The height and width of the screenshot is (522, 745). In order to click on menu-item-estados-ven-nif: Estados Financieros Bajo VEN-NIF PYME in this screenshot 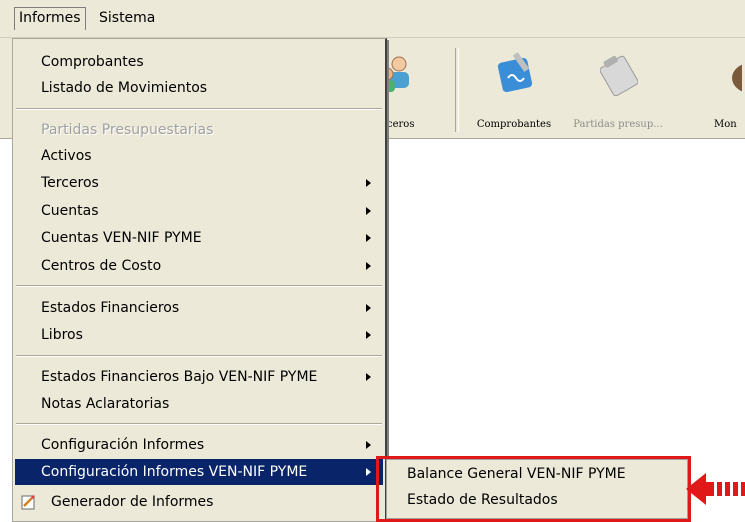, I will do `click(199, 377)`.